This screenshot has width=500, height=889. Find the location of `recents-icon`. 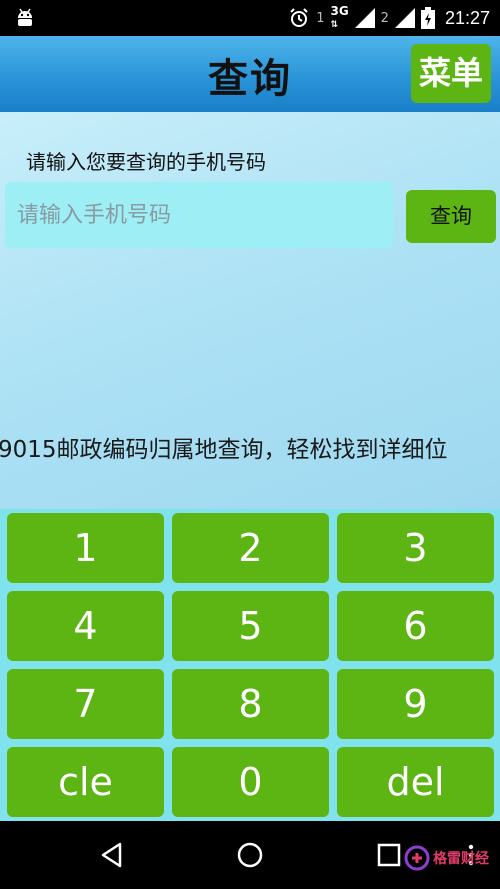

recents-icon is located at coordinates (389, 855).